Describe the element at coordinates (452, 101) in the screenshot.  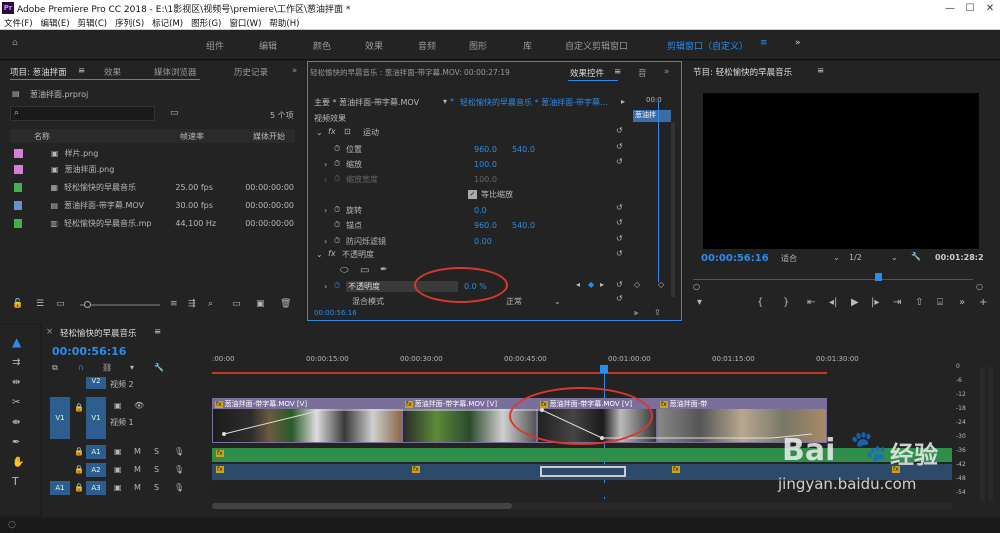
I see `sequence-clip-label: *` at that location.